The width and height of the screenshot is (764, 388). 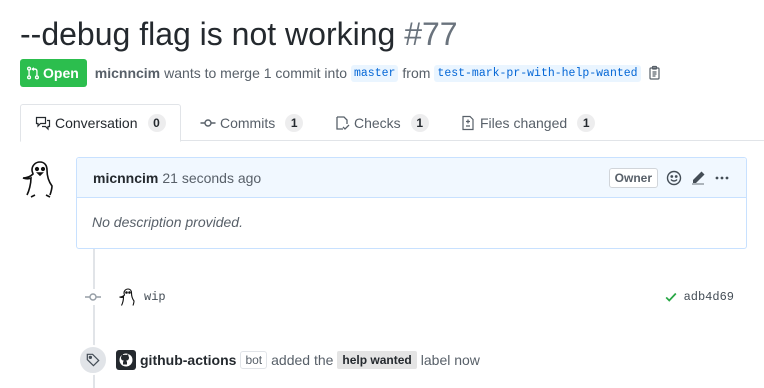 What do you see at coordinates (125, 178) in the screenshot?
I see `comment-author-link: micnncim` at bounding box center [125, 178].